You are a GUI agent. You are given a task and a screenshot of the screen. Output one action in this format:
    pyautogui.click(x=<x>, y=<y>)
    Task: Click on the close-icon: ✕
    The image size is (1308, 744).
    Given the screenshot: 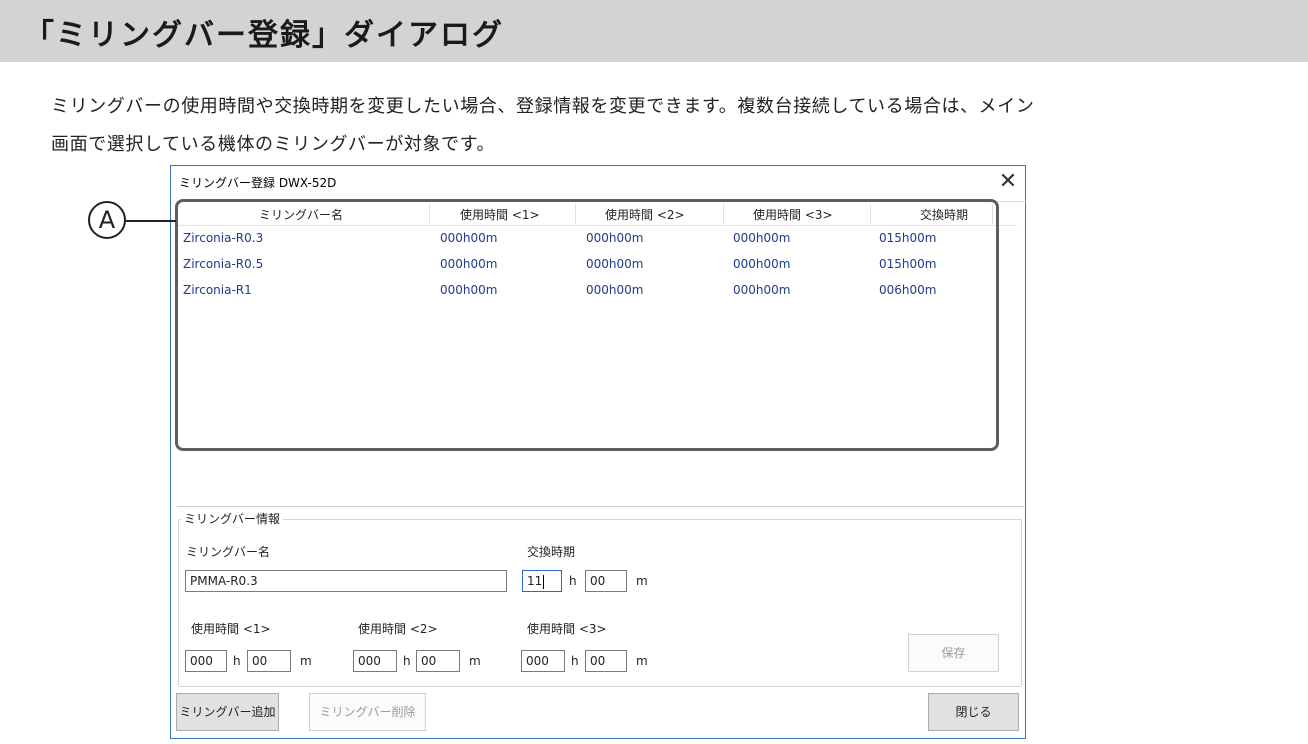 What is the action you would take?
    pyautogui.click(x=1008, y=182)
    